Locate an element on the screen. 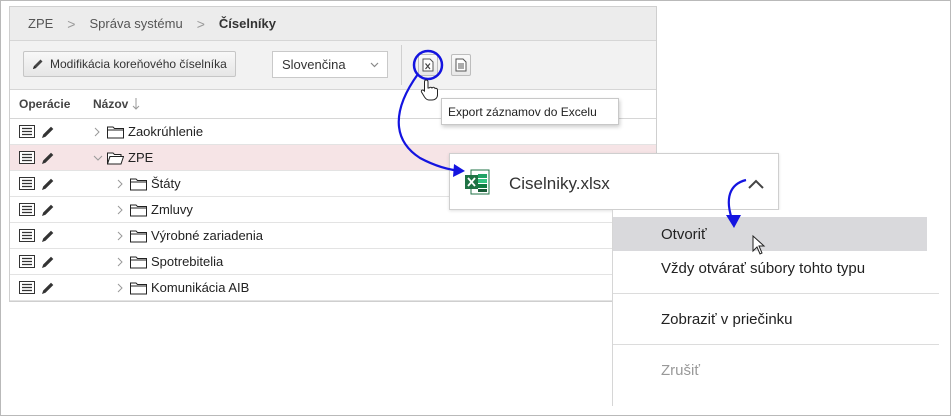  download-filename: Ciselniky.xlsx is located at coordinates (559, 183).